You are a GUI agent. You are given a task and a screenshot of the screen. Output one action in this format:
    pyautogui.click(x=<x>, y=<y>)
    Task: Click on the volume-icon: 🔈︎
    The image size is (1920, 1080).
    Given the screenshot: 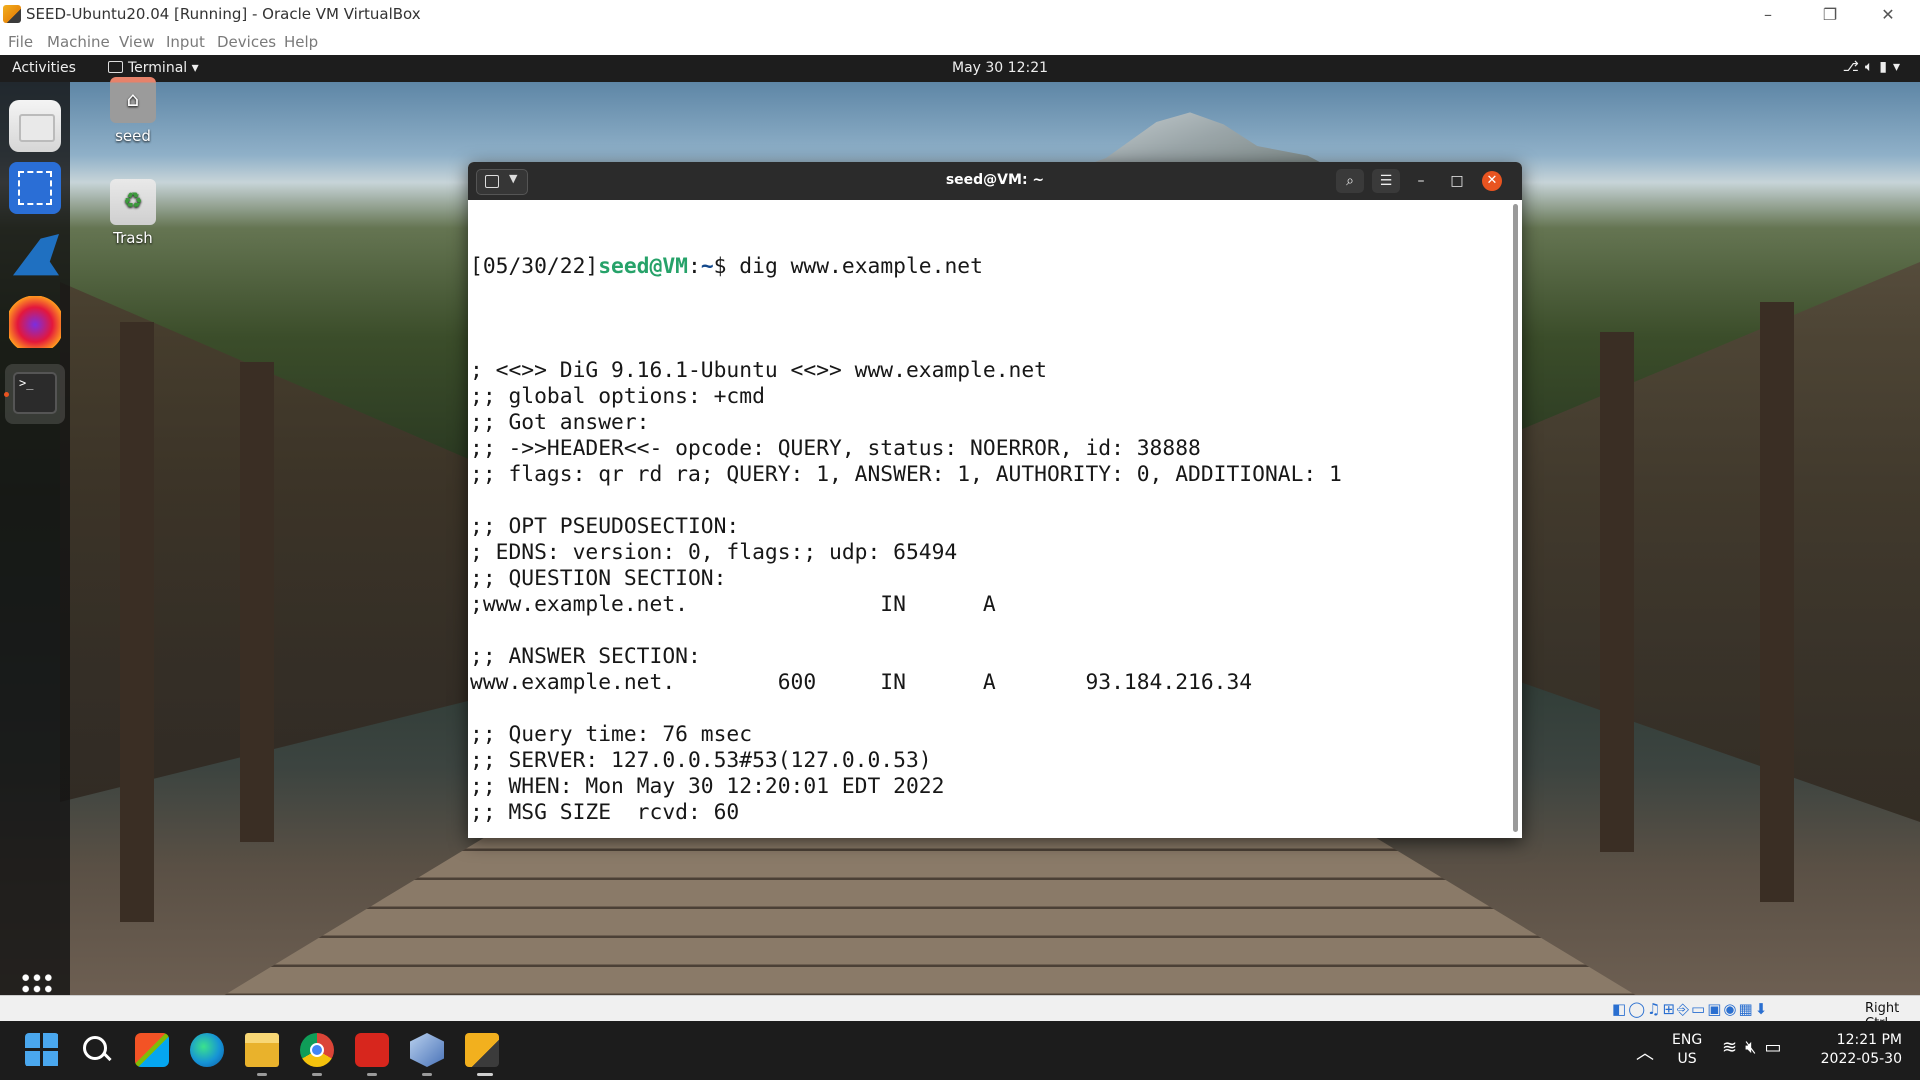 What is the action you would take?
    pyautogui.click(x=1872, y=67)
    